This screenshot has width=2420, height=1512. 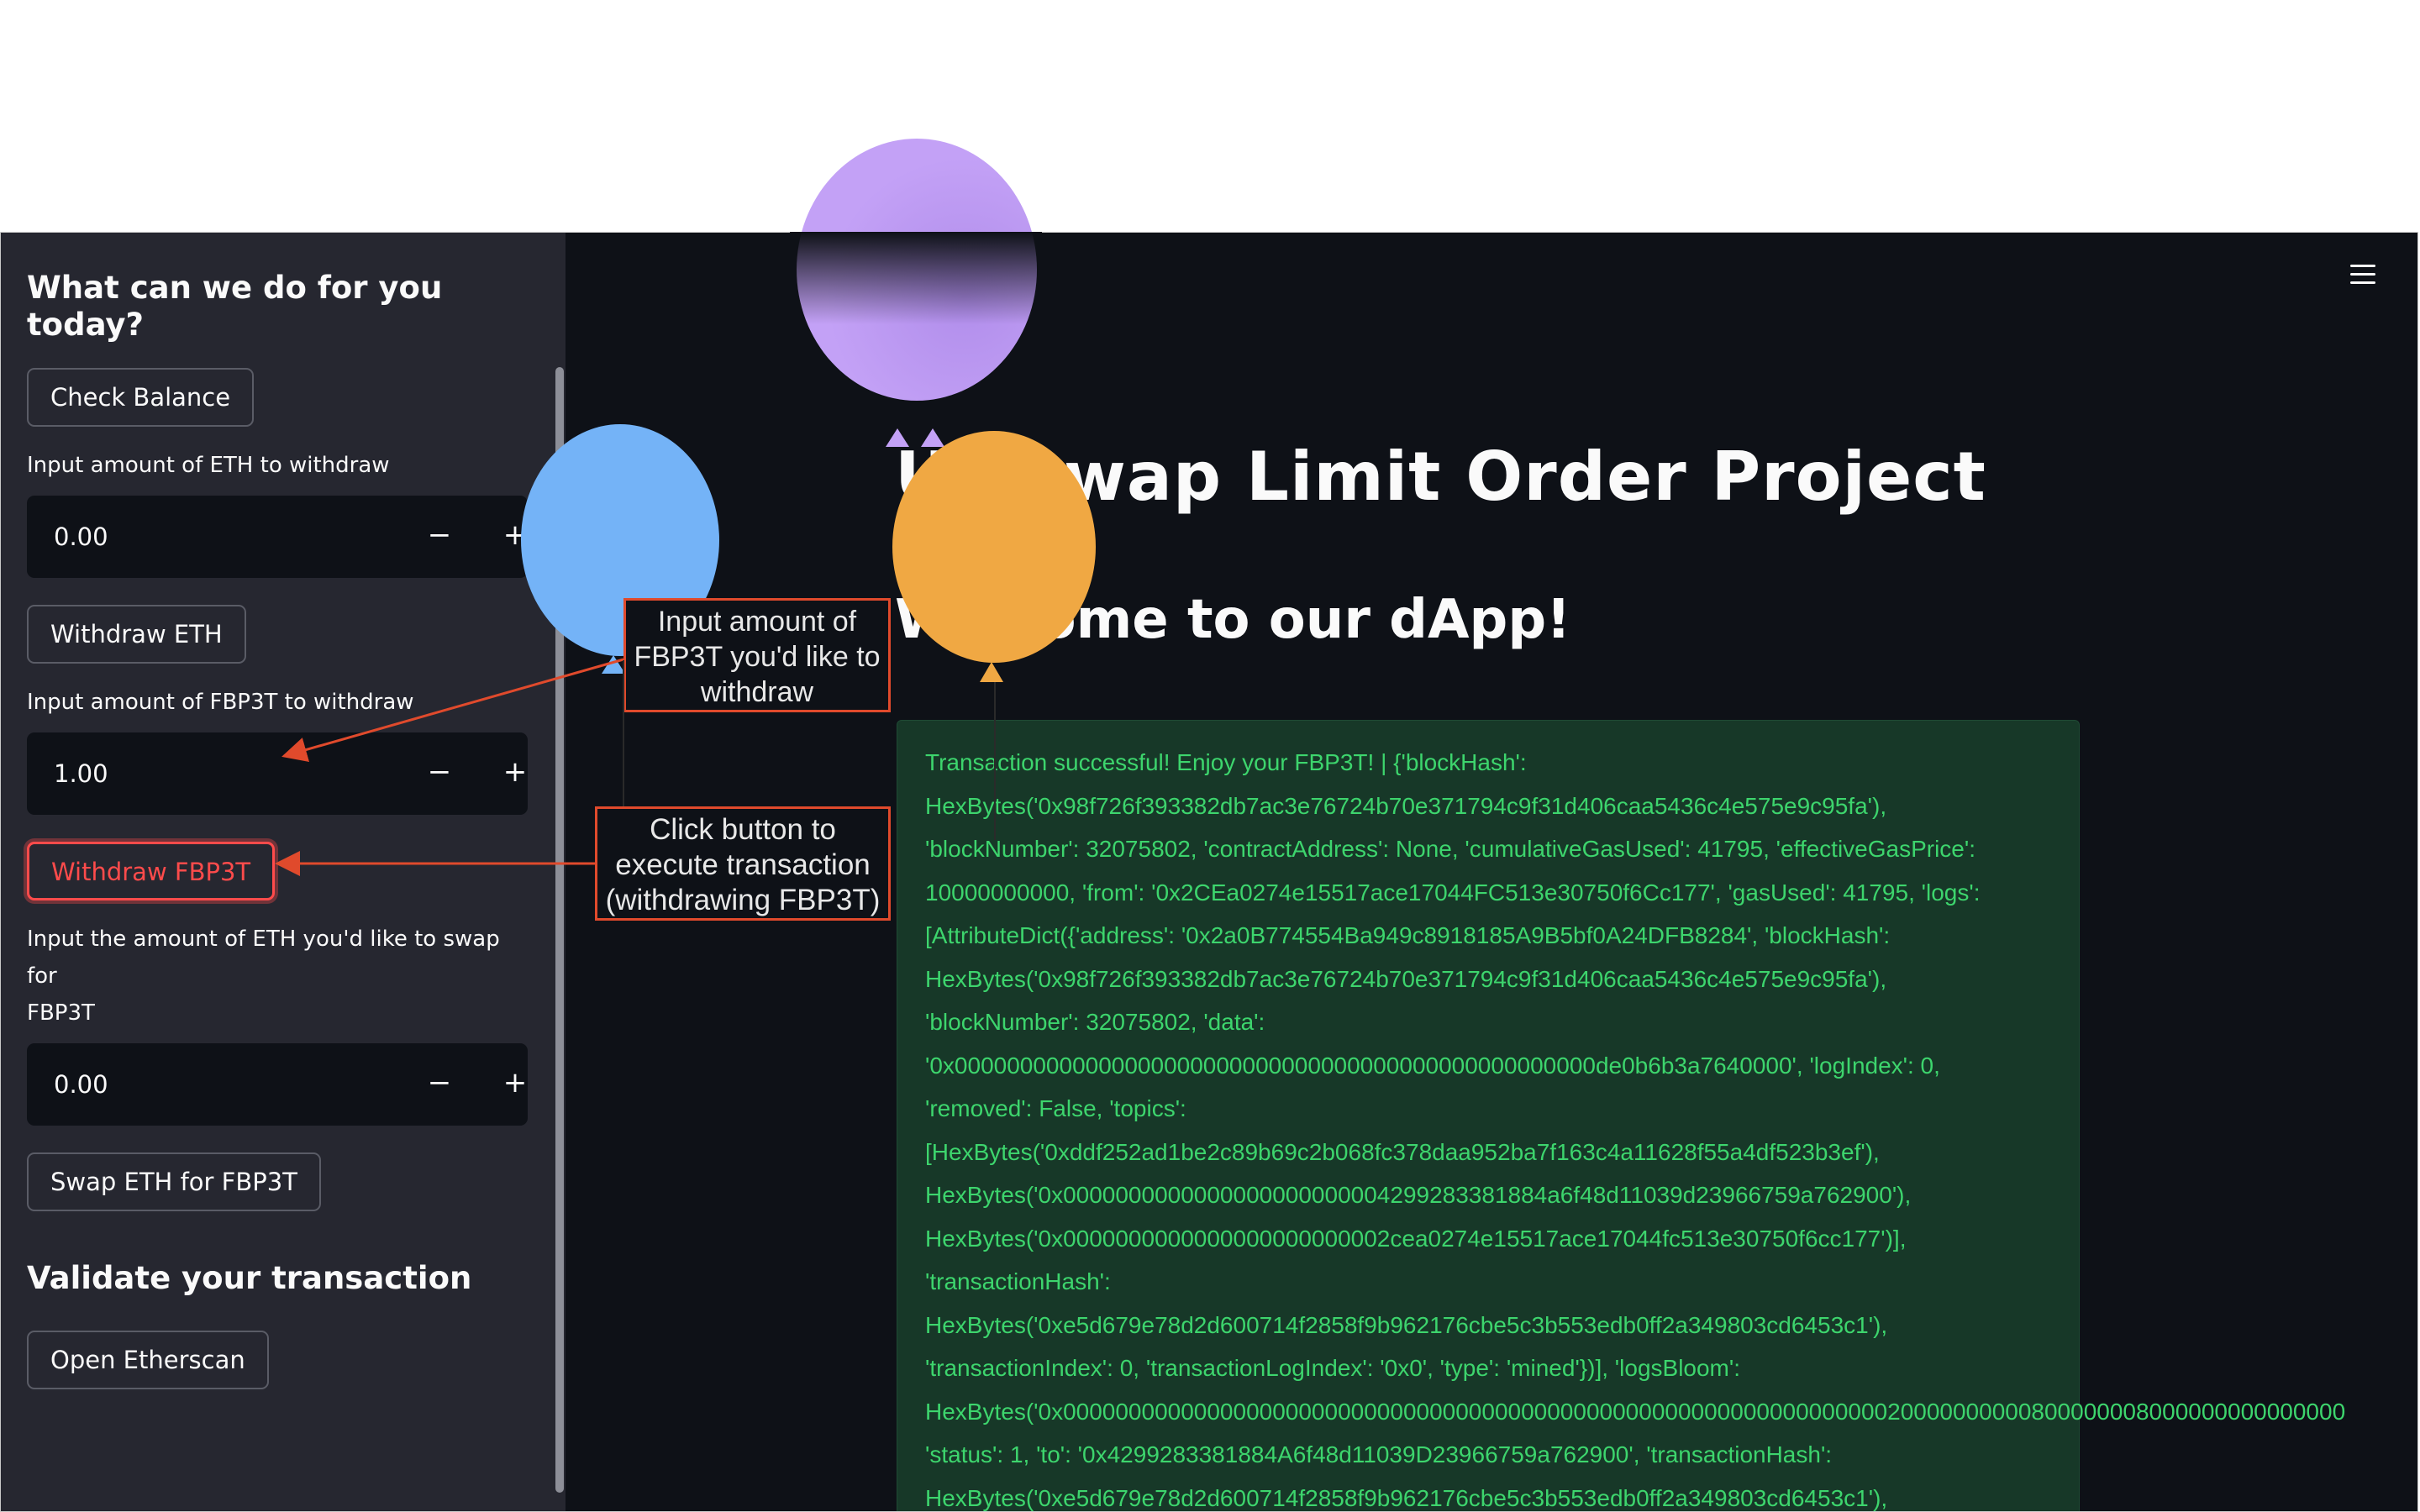 I want to click on withdraw-eth-button: Withdraw ETH, so click(x=136, y=634).